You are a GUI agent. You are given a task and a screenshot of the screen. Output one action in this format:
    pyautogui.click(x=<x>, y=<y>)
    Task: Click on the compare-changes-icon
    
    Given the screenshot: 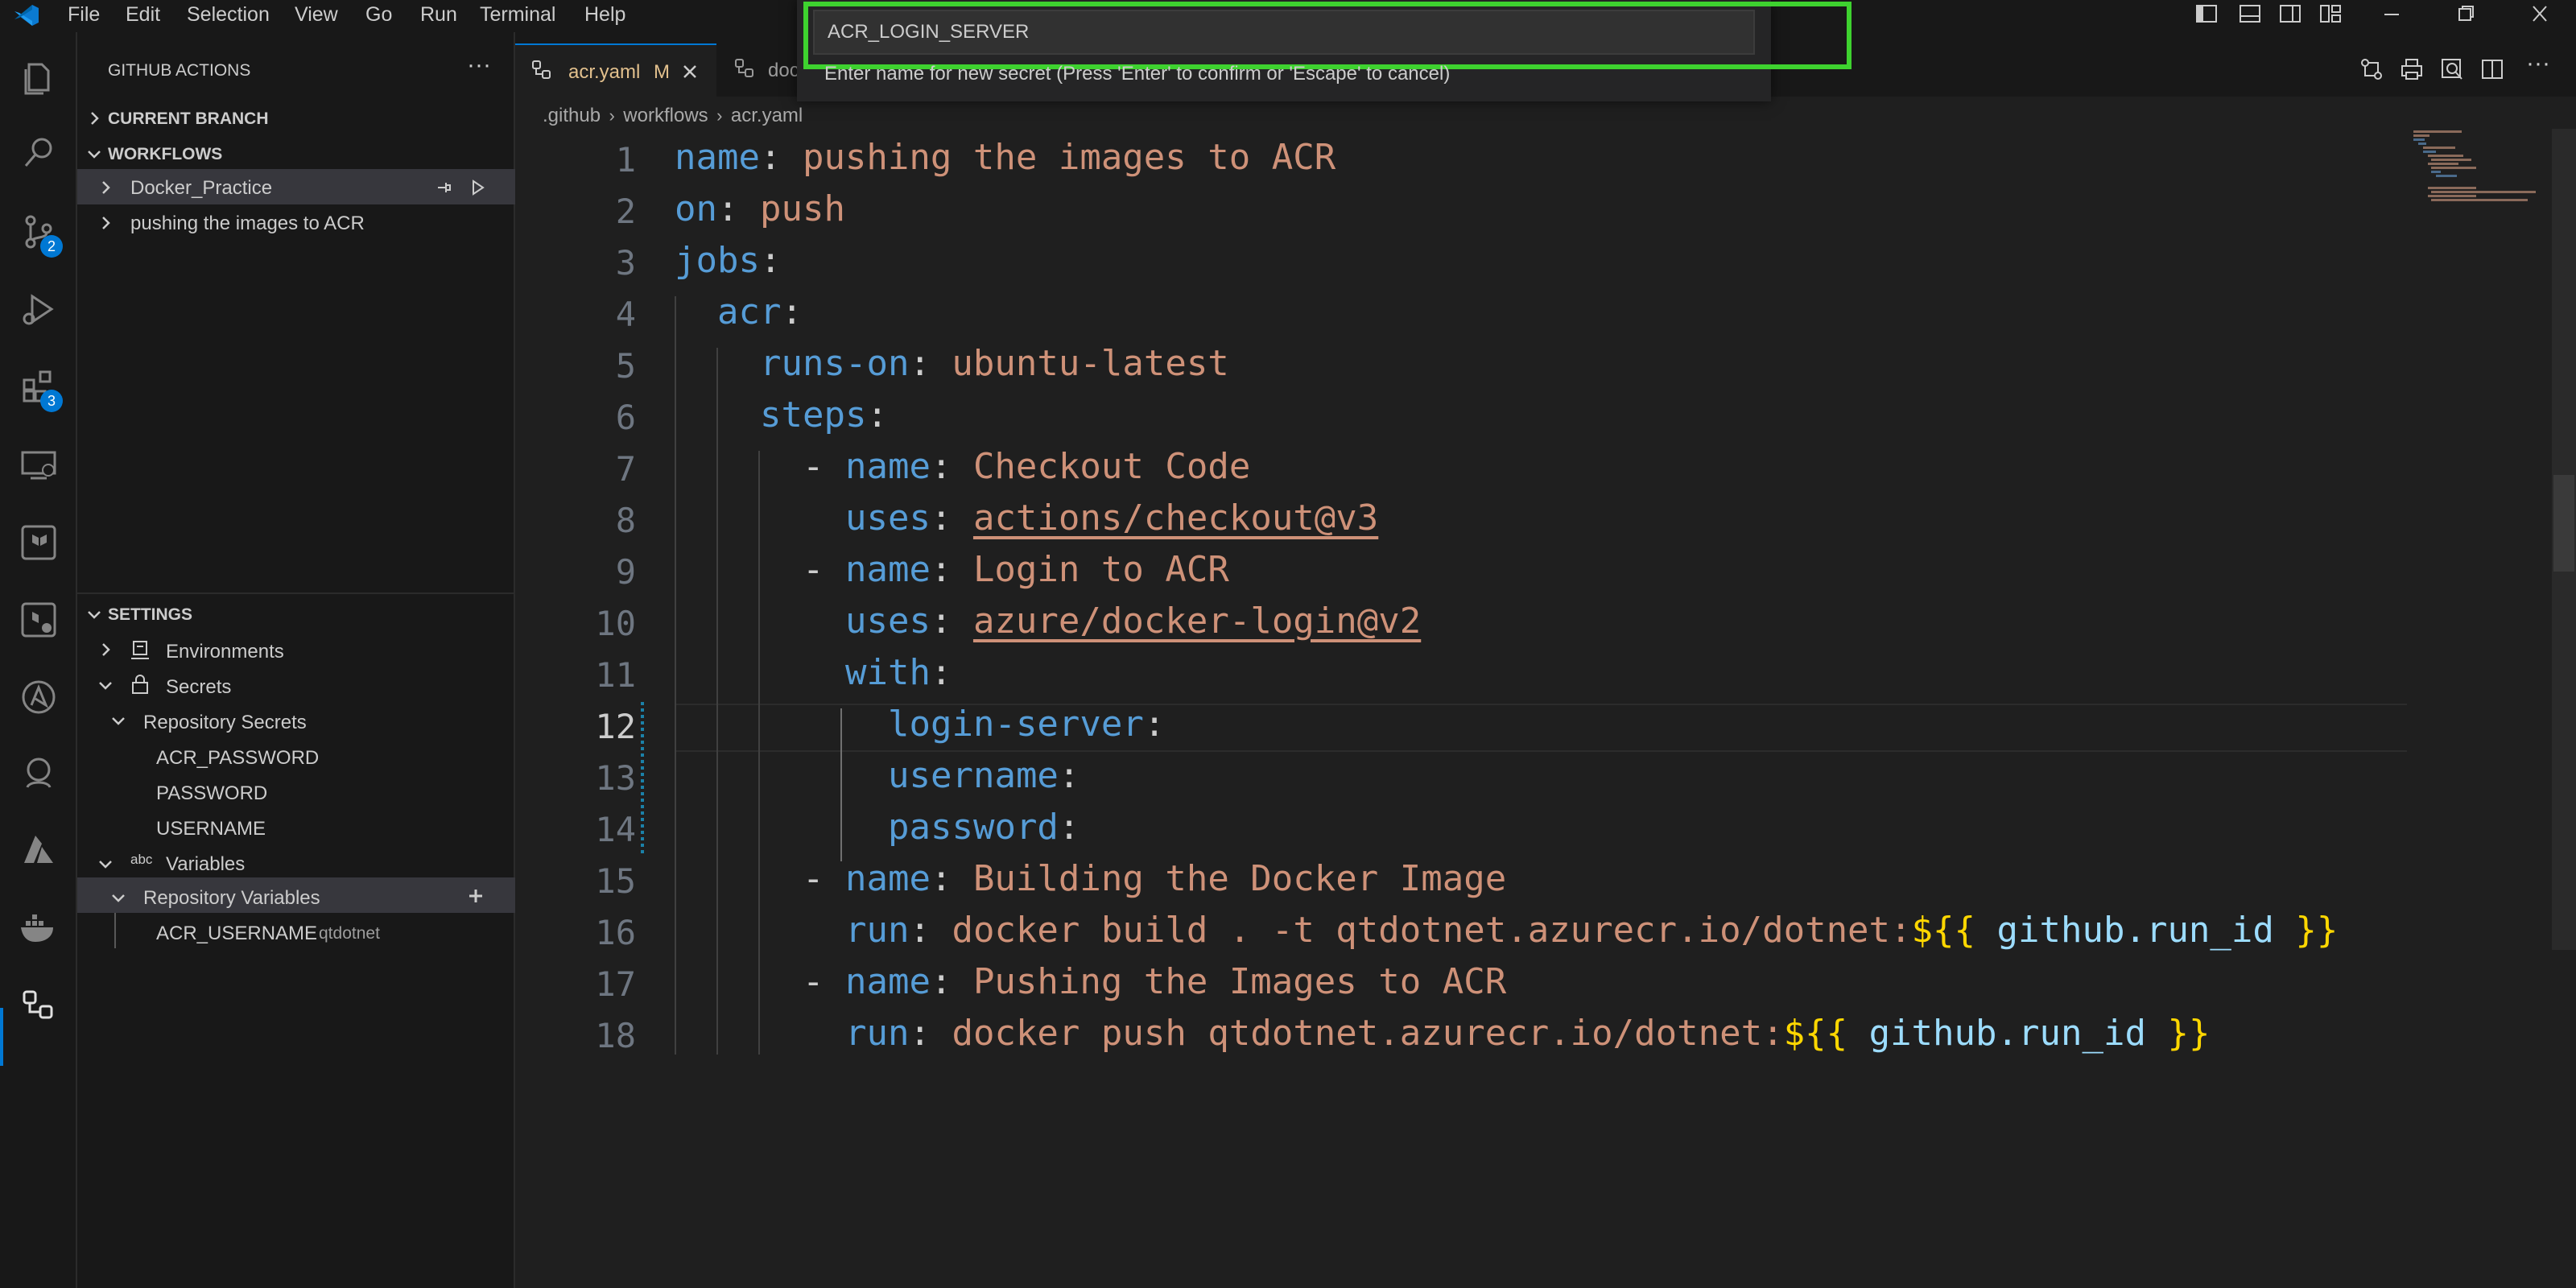 What is the action you would take?
    pyautogui.click(x=2371, y=69)
    